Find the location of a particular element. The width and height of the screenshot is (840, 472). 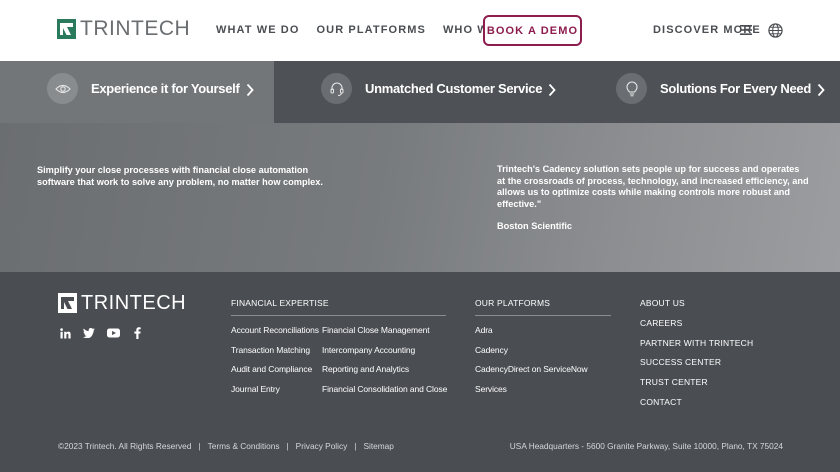

privacy-link: Privacy Policy is located at coordinates (322, 446).